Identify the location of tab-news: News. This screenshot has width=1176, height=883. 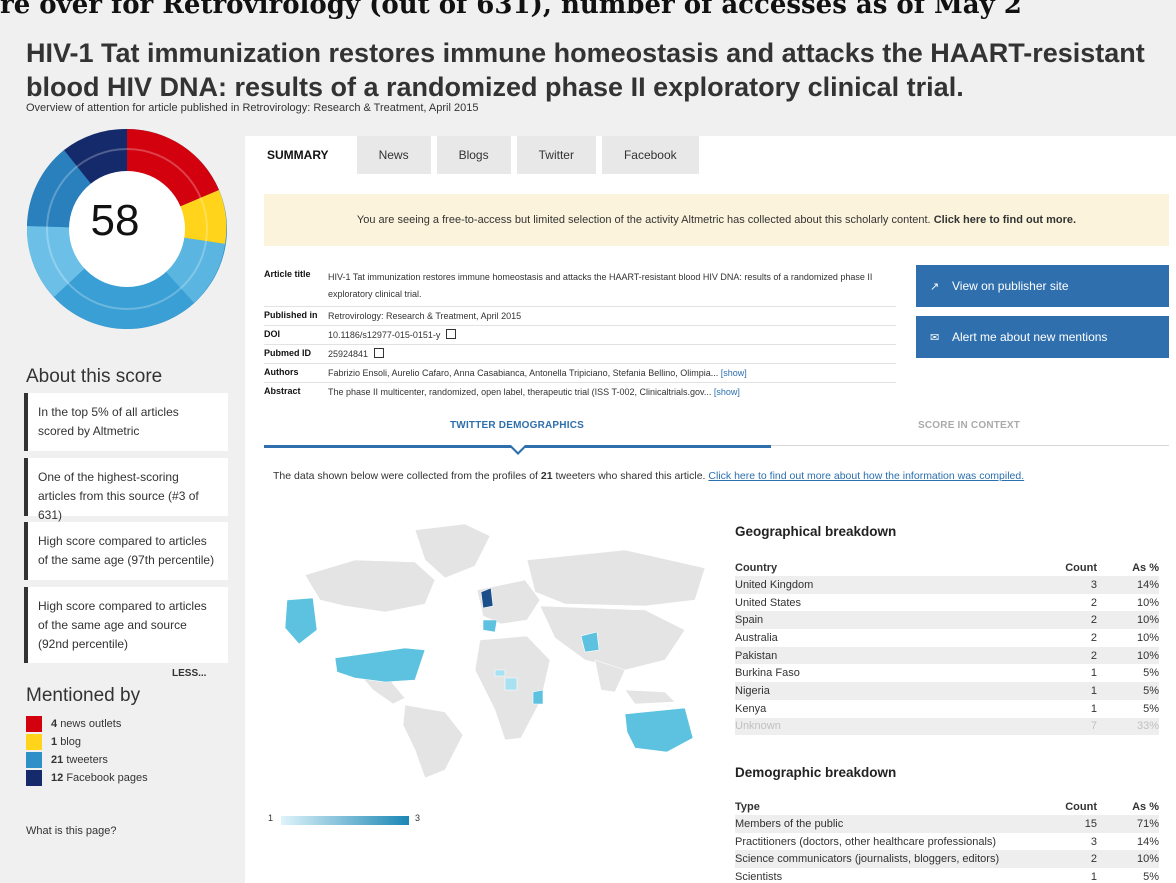
(393, 155).